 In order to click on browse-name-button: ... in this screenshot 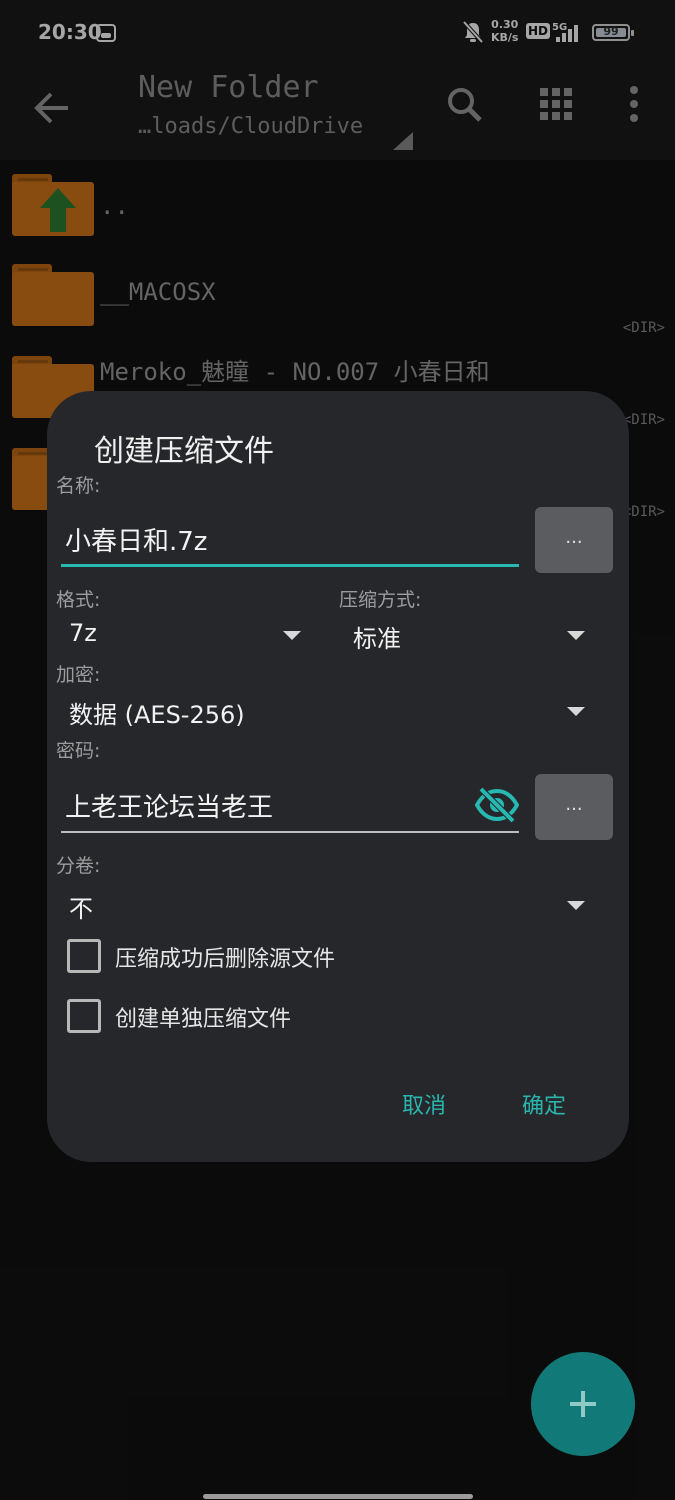, I will do `click(574, 540)`.